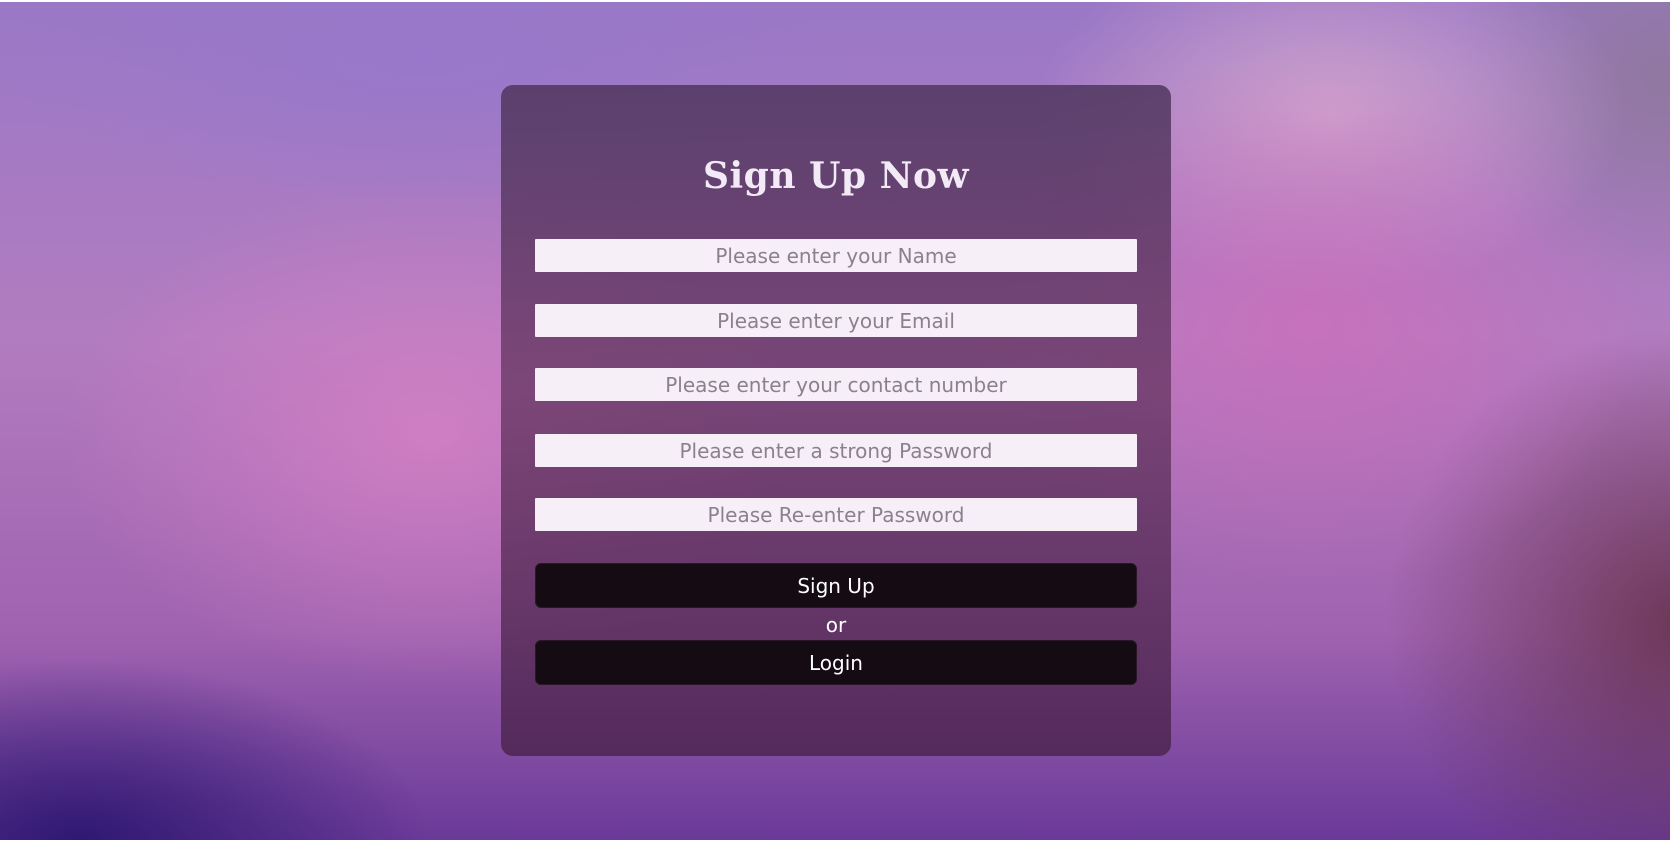  I want to click on form-title: Sign Up Now, so click(836, 176).